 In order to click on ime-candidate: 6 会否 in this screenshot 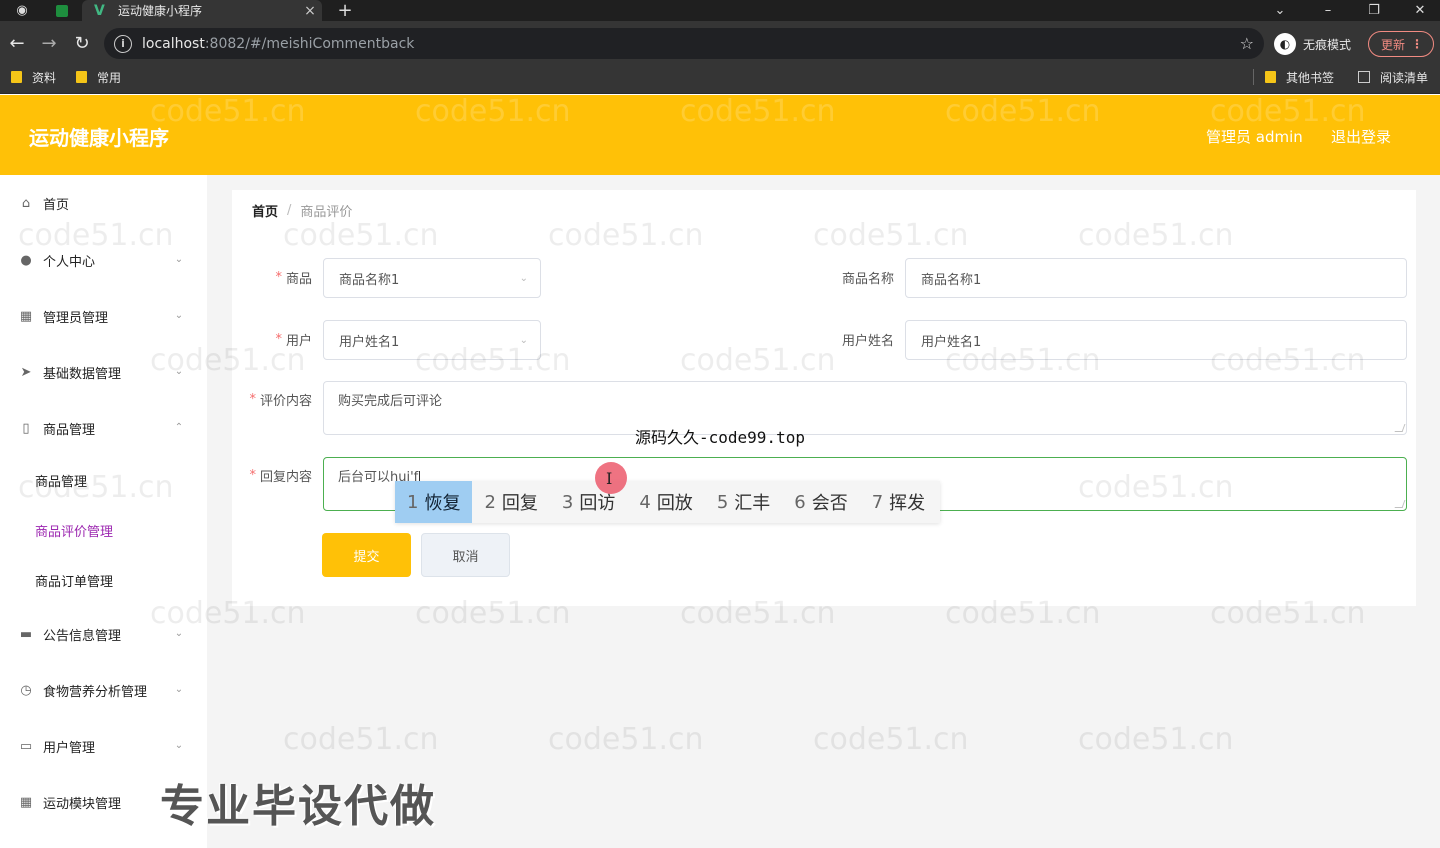, I will do `click(820, 502)`.